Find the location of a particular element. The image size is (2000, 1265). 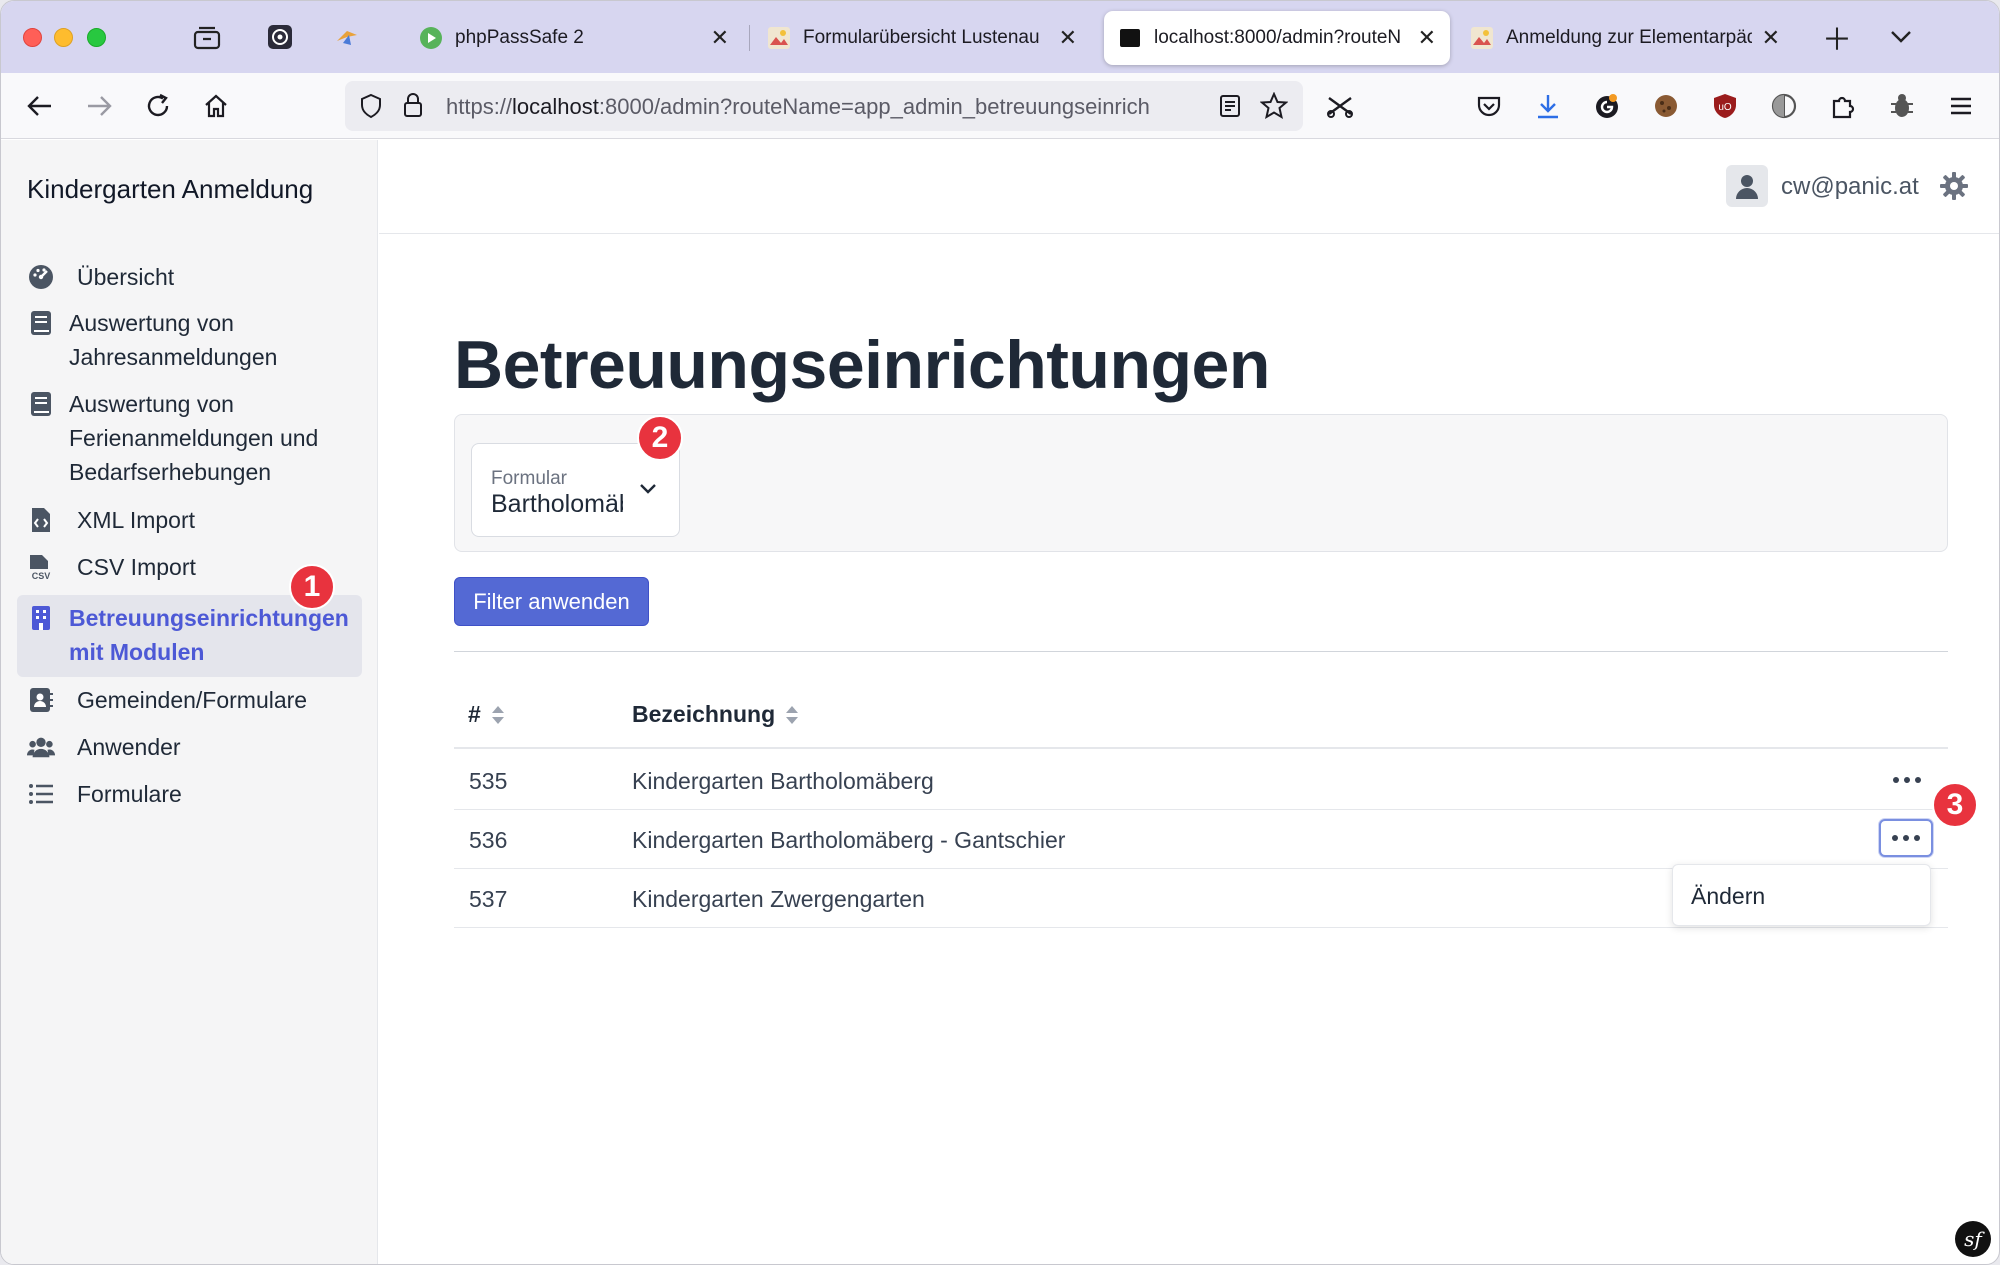

tab-phppasssafe: phpPassSafe 2 ✕ is located at coordinates (574, 38).